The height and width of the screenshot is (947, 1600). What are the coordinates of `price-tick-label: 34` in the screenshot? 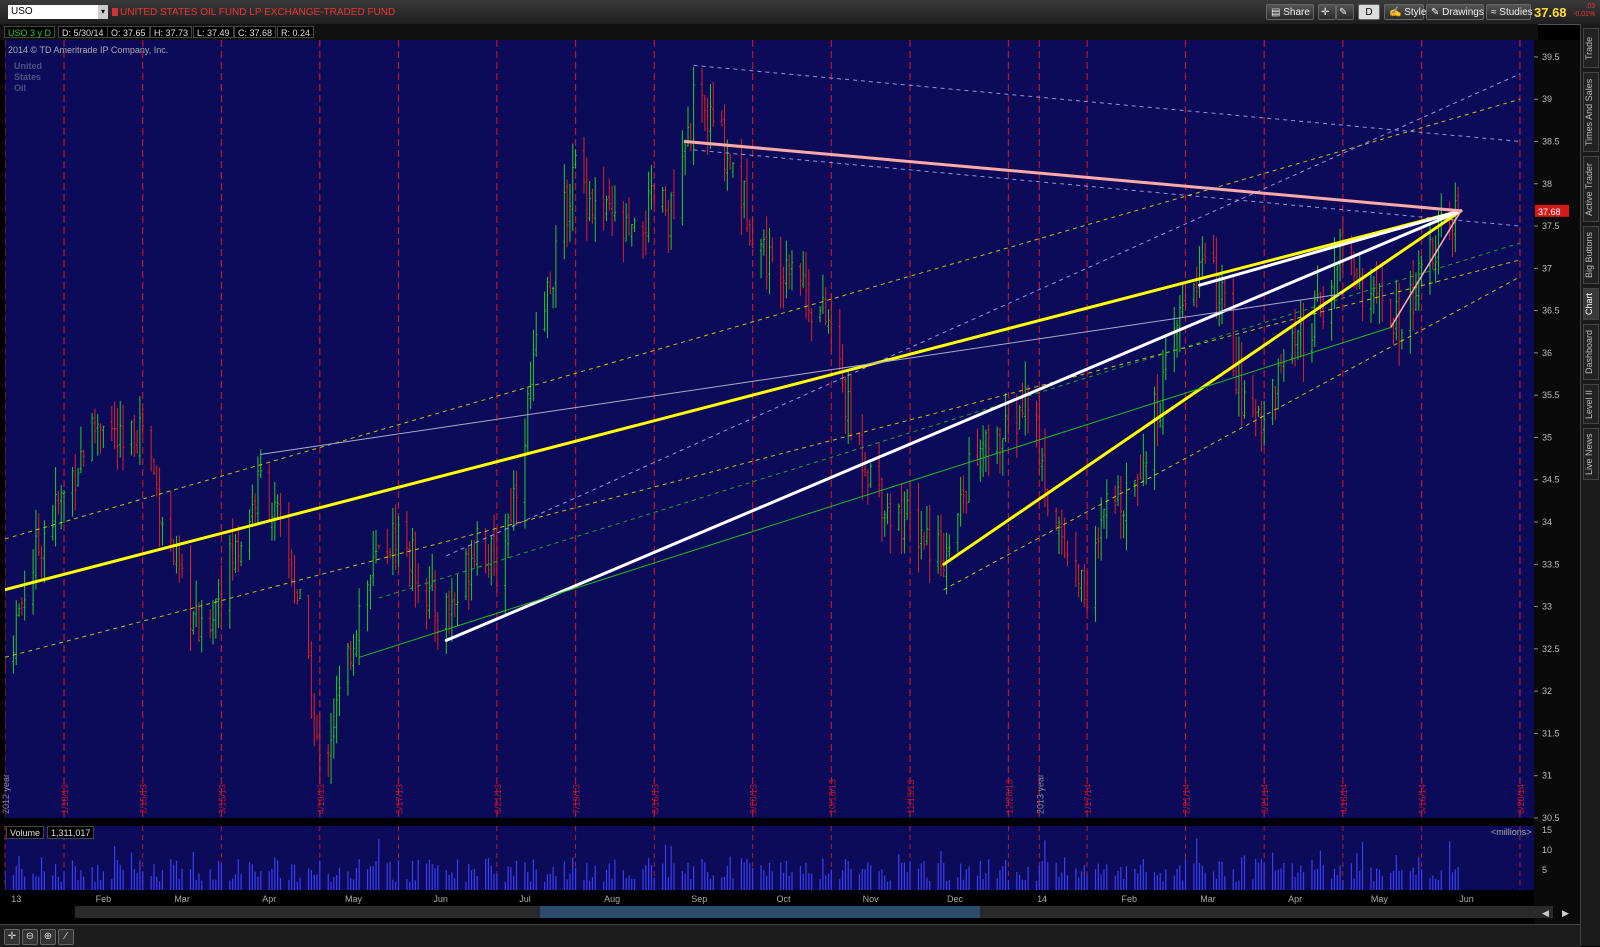 It's located at (1547, 522).